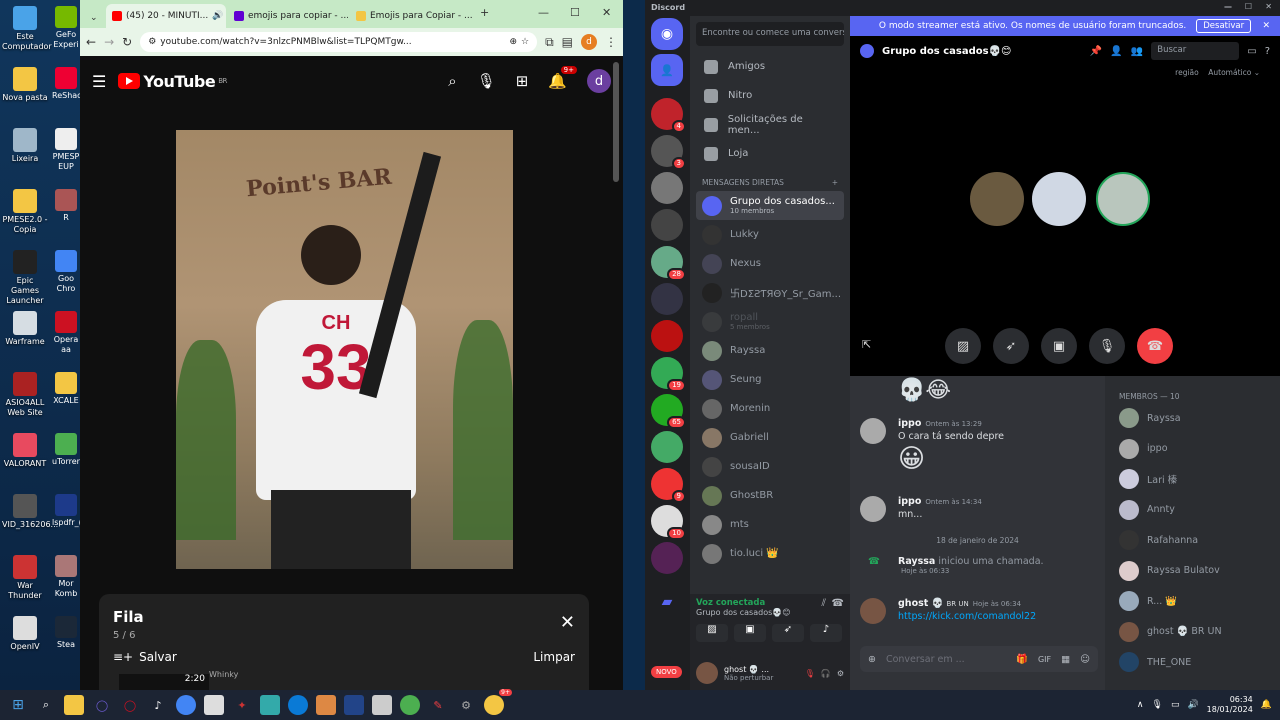  I want to click on desktop-icon: Warframe, so click(25, 329).